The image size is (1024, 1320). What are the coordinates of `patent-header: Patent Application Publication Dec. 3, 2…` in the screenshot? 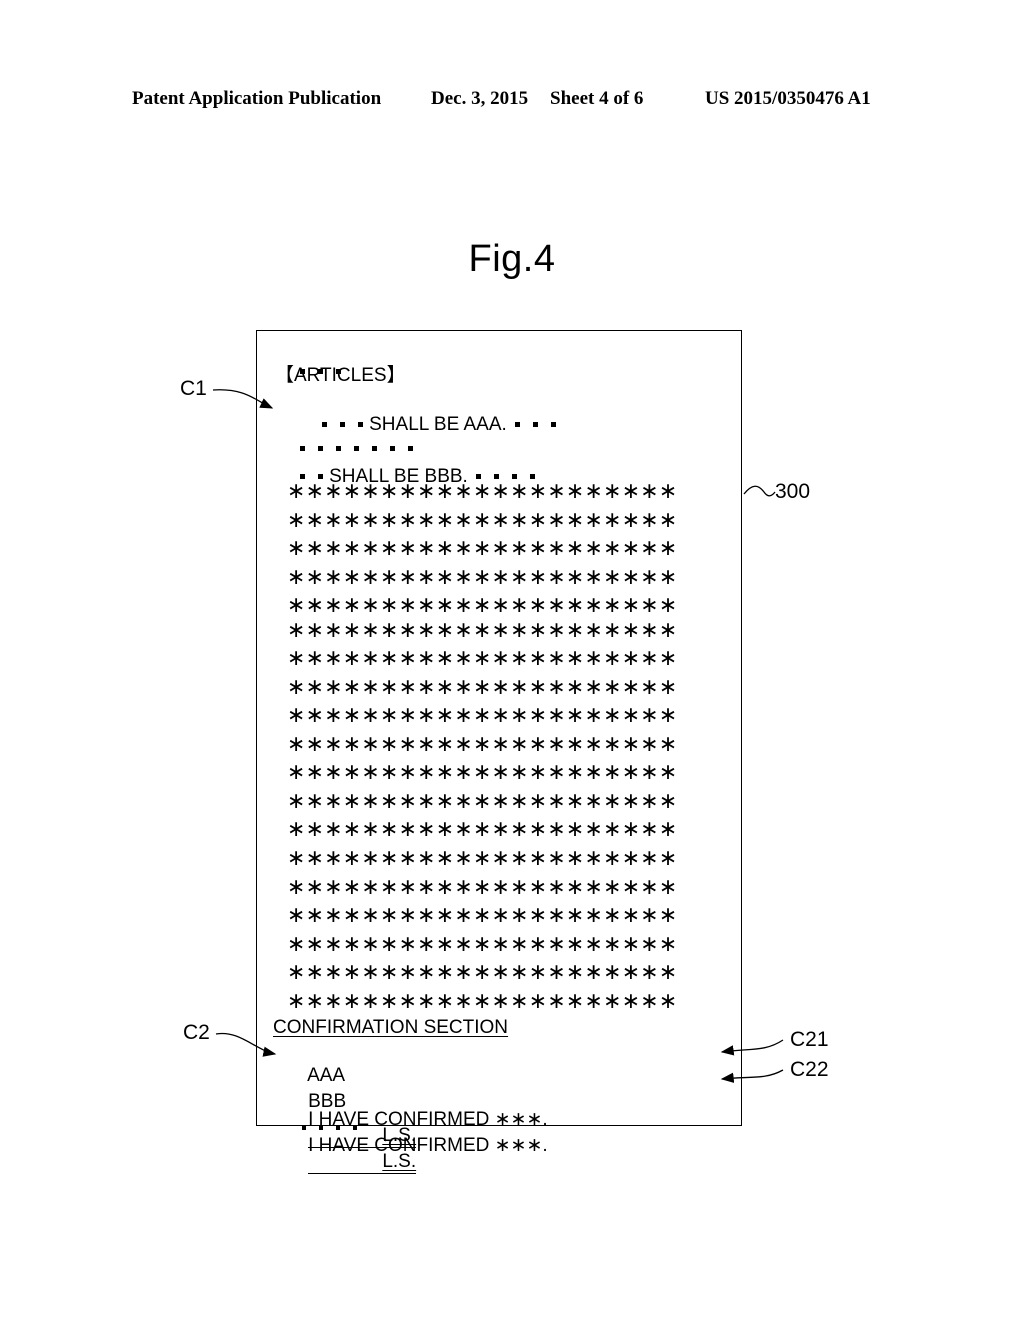 It's located at (512, 101).